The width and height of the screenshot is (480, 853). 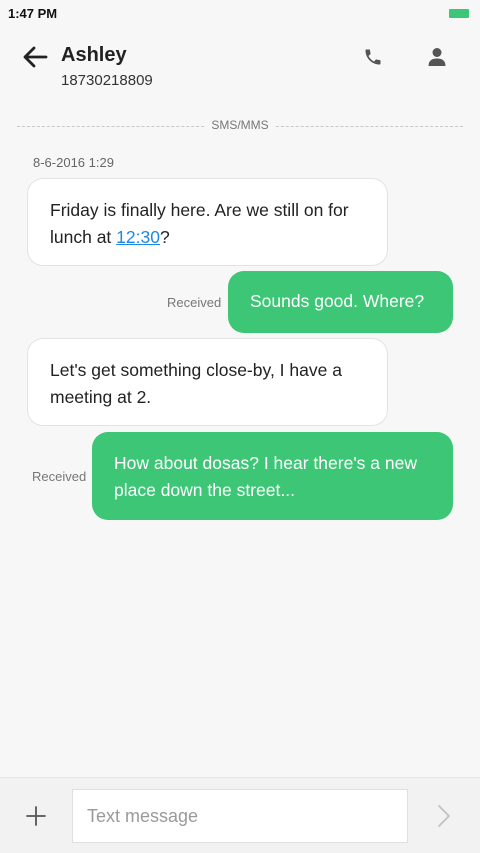 I want to click on outgoing-message: Sounds good. Where?, so click(x=340, y=302).